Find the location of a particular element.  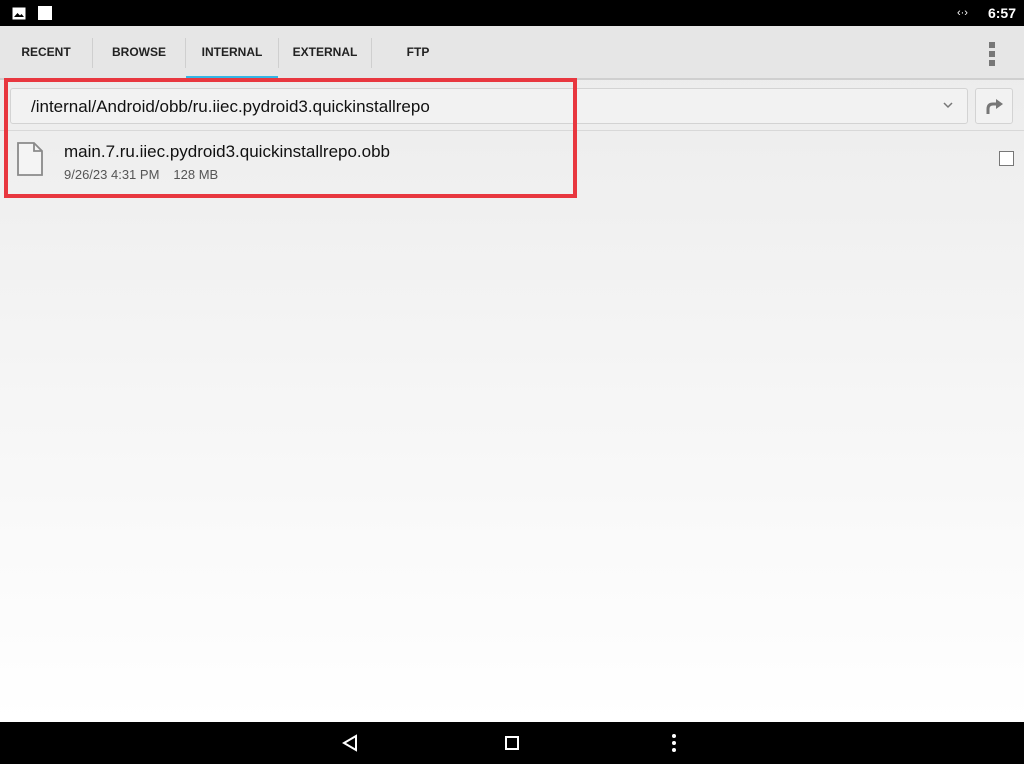

recents-button is located at coordinates (512, 743).